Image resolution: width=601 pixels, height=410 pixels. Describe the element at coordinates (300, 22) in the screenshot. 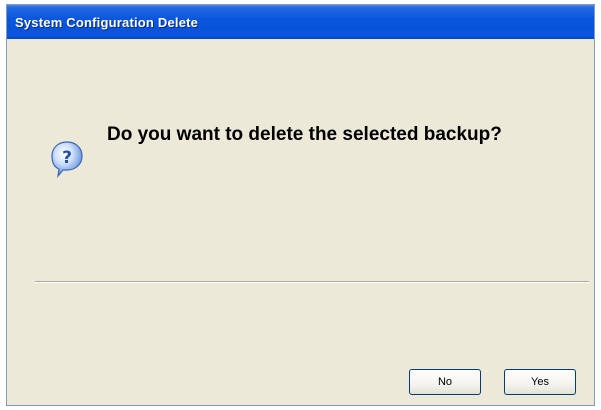

I see `title-bar: System Configuration Delete` at that location.